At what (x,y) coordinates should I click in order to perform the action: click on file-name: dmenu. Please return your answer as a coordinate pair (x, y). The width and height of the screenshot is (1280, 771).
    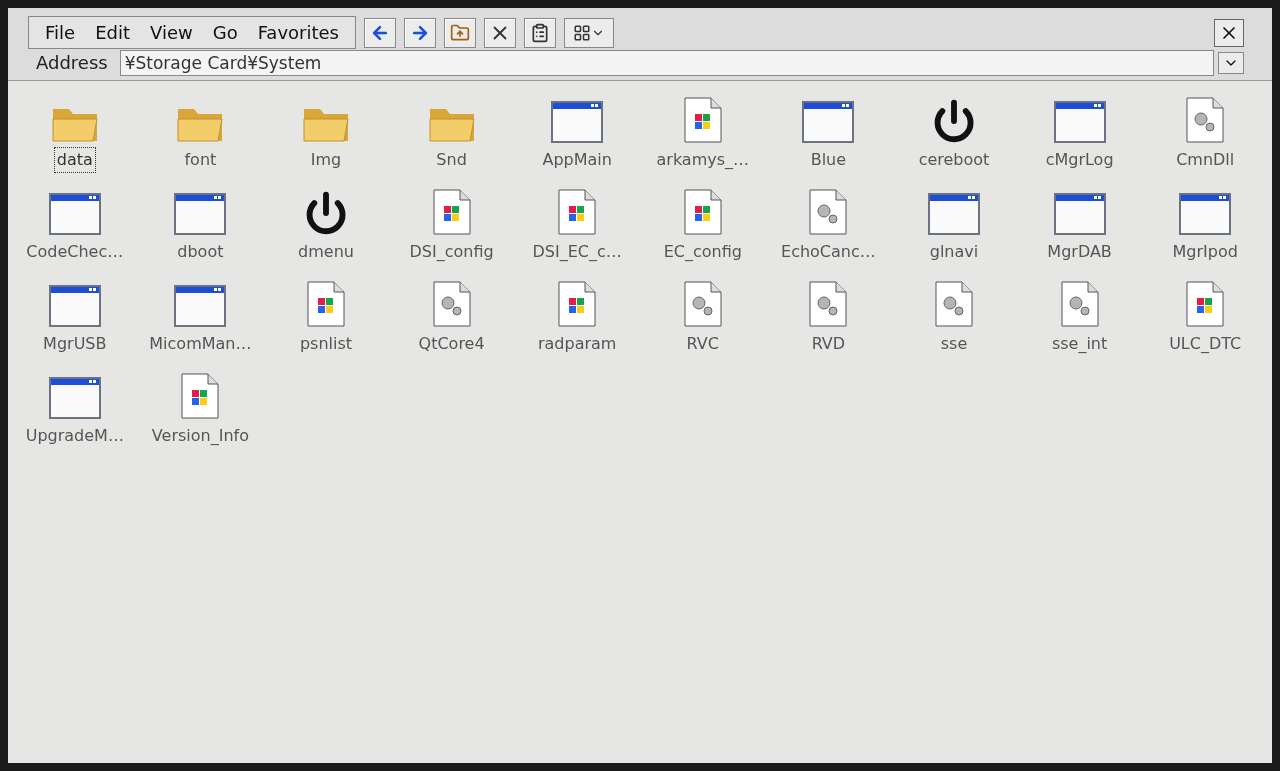
    Looking at the image, I should click on (326, 252).